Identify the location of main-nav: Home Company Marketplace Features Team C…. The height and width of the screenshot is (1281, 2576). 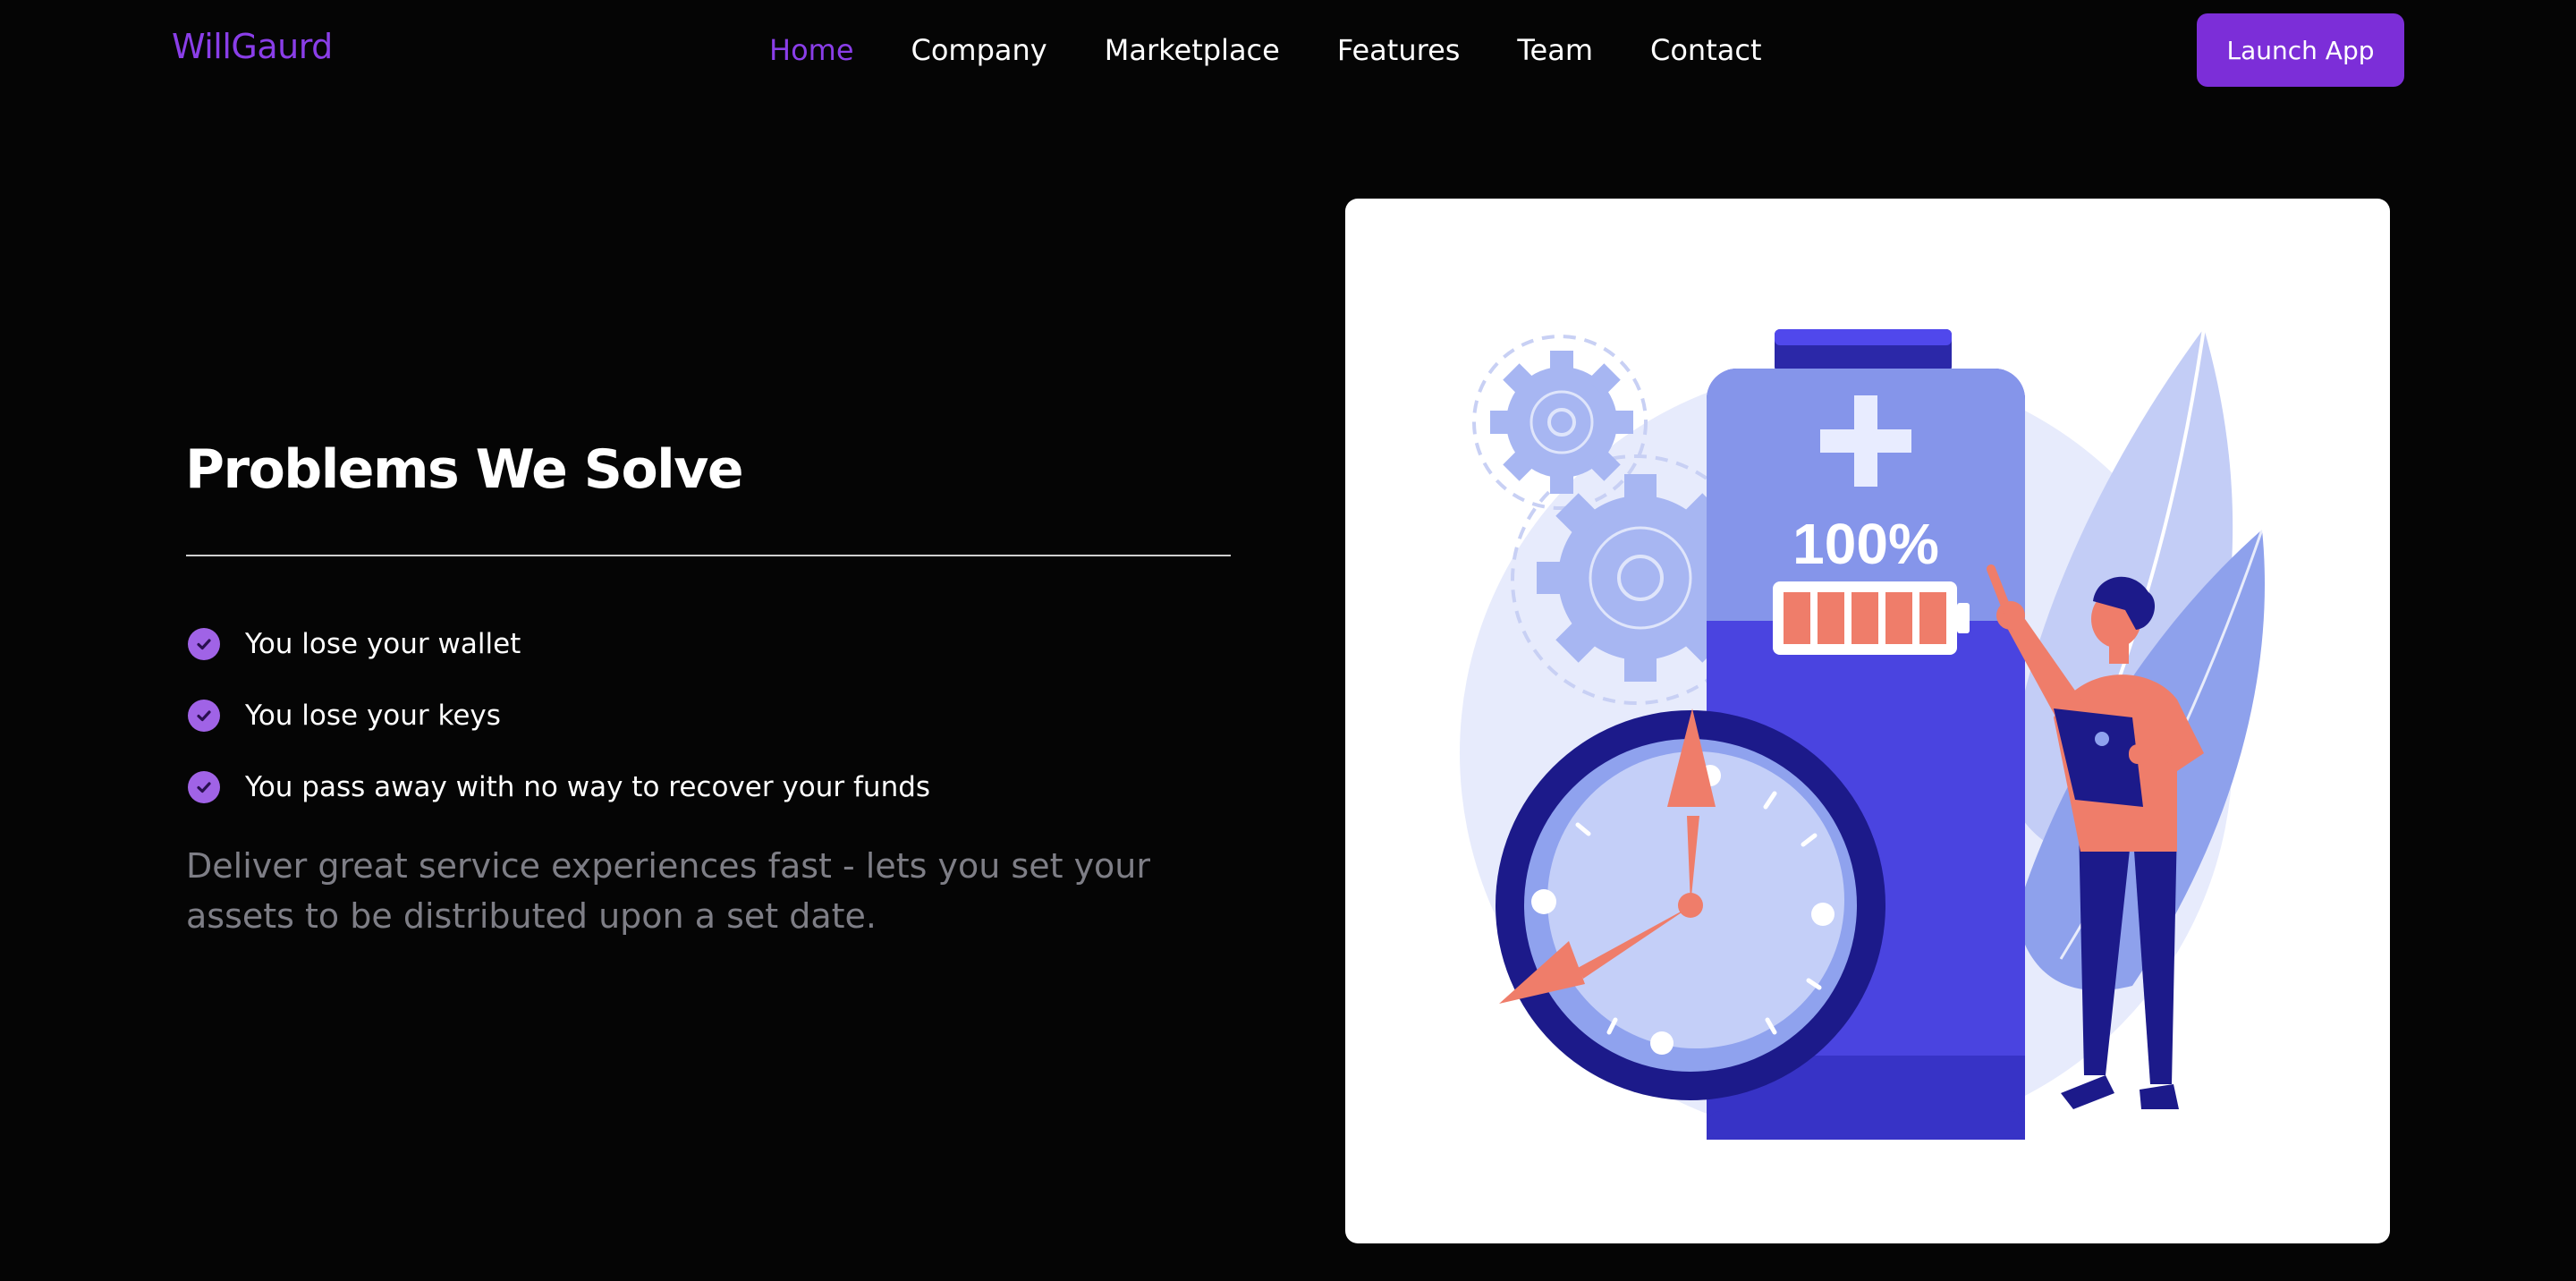
(1265, 50).